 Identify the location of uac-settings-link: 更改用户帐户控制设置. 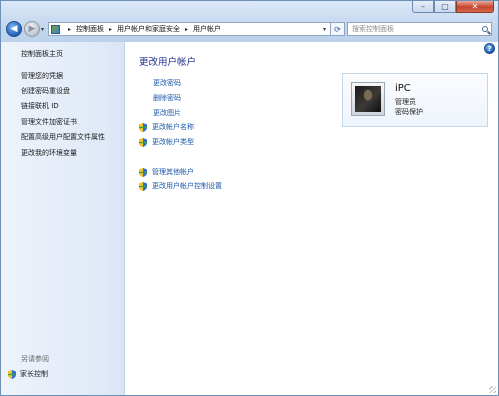
(180, 186).